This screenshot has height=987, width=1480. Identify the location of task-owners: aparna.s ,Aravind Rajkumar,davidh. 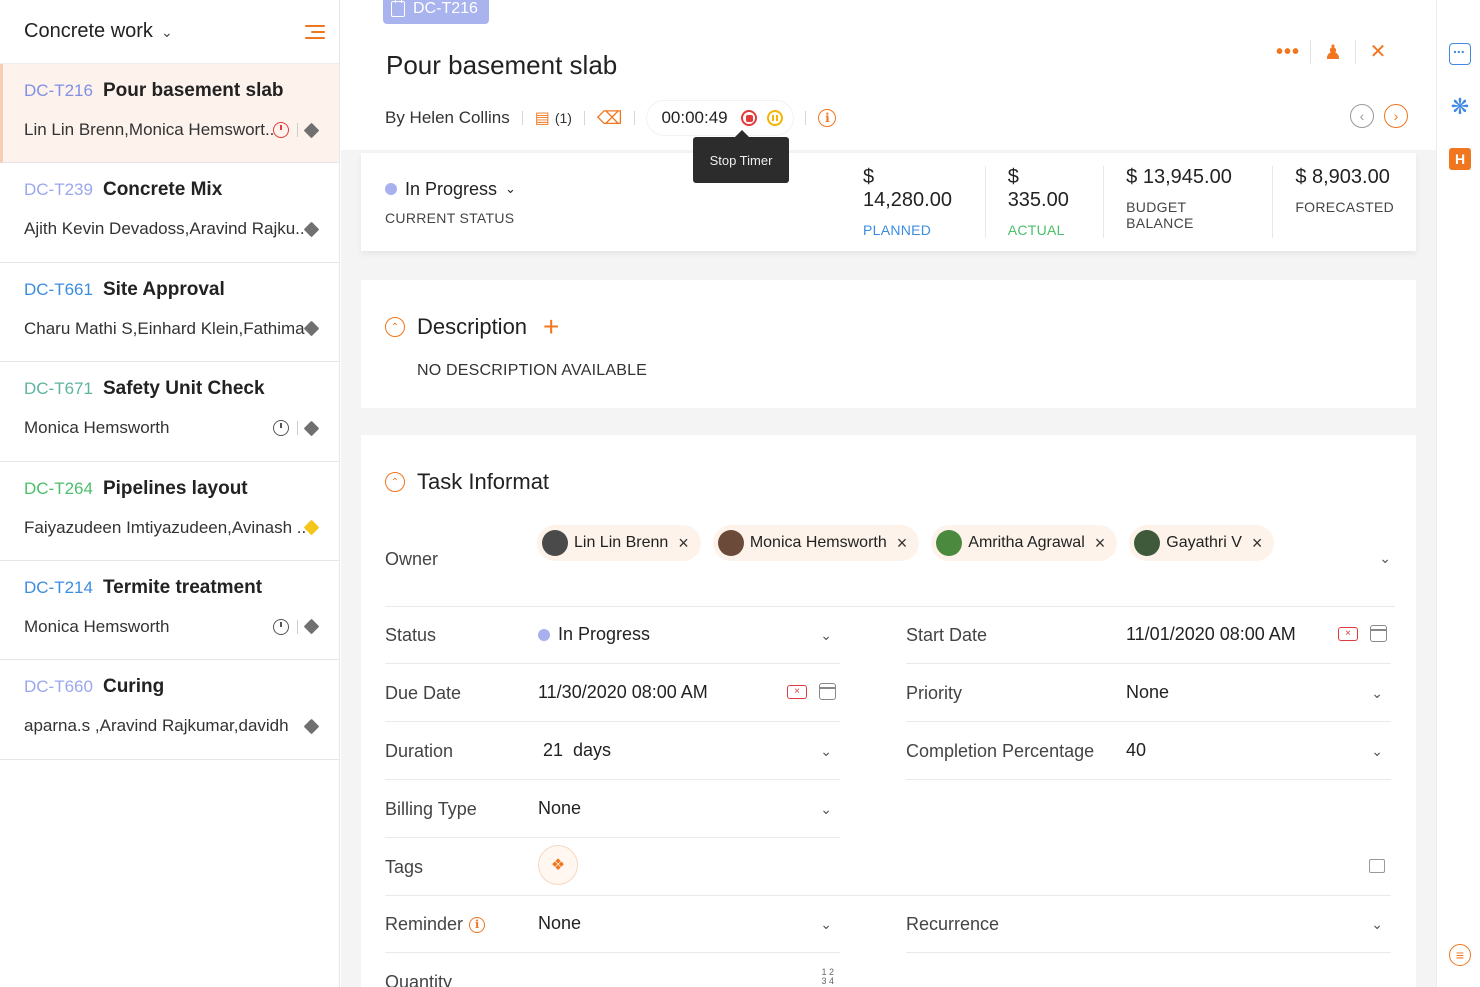
(156, 726).